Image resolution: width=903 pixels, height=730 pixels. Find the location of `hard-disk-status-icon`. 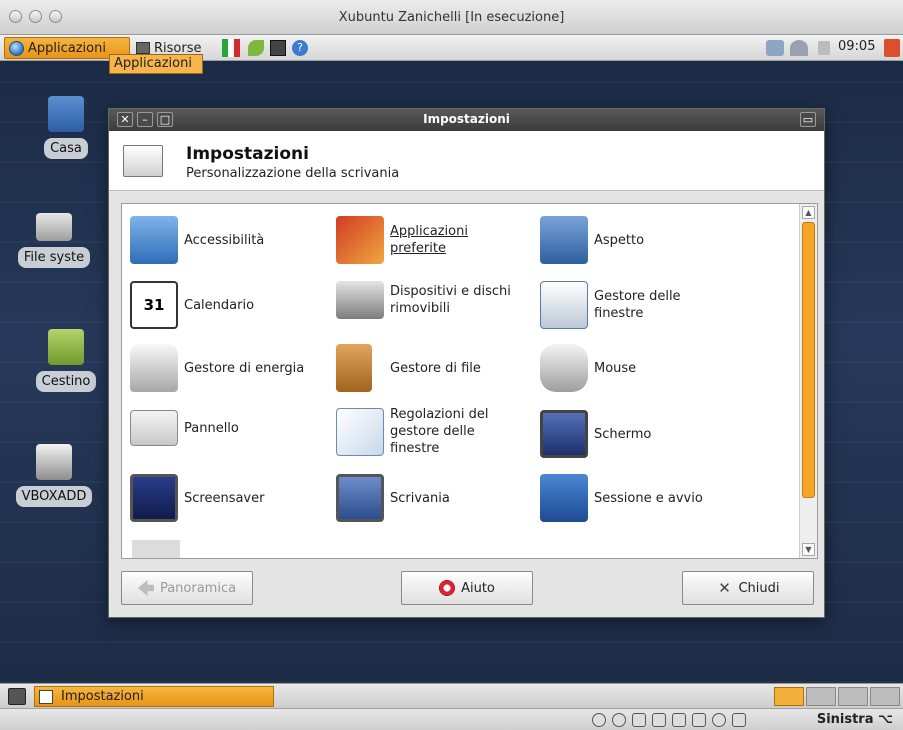

hard-disk-status-icon is located at coordinates (599, 720).